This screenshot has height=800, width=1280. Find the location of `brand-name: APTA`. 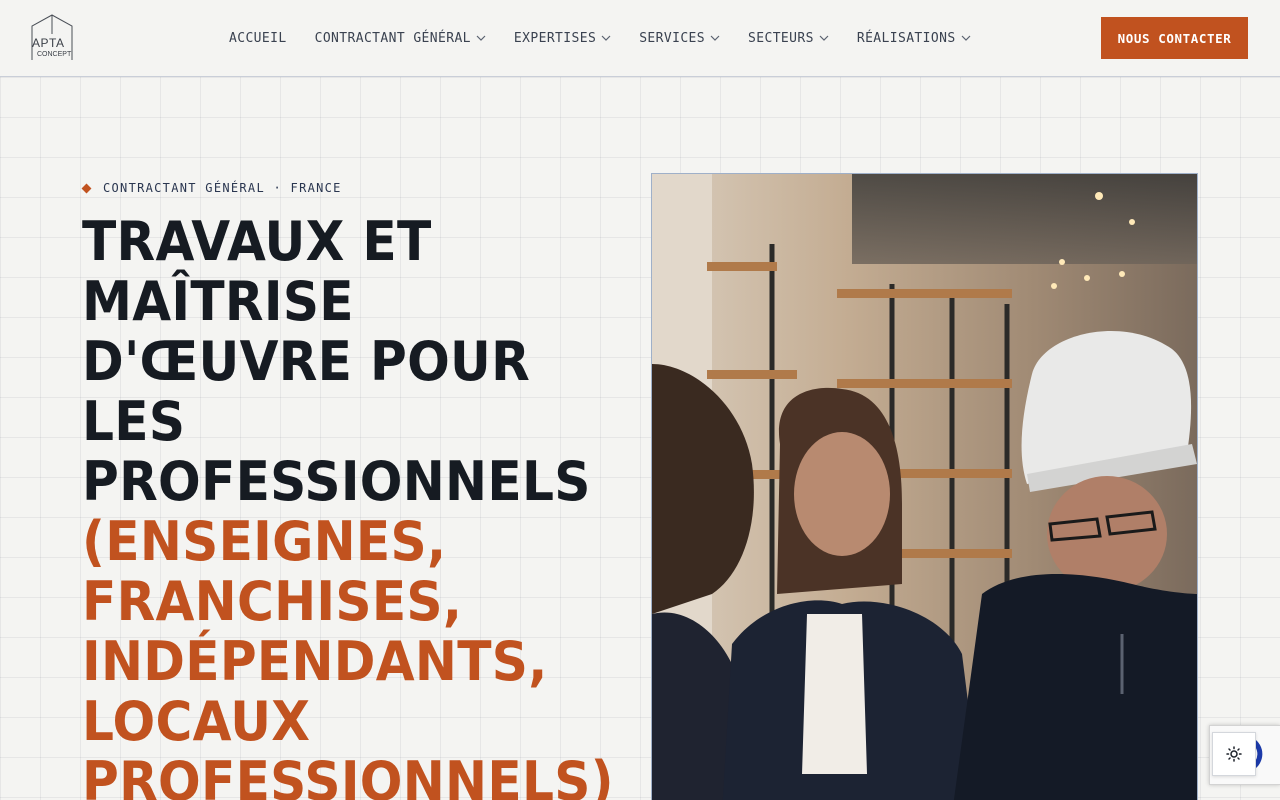

brand-name: APTA is located at coordinates (48, 43).